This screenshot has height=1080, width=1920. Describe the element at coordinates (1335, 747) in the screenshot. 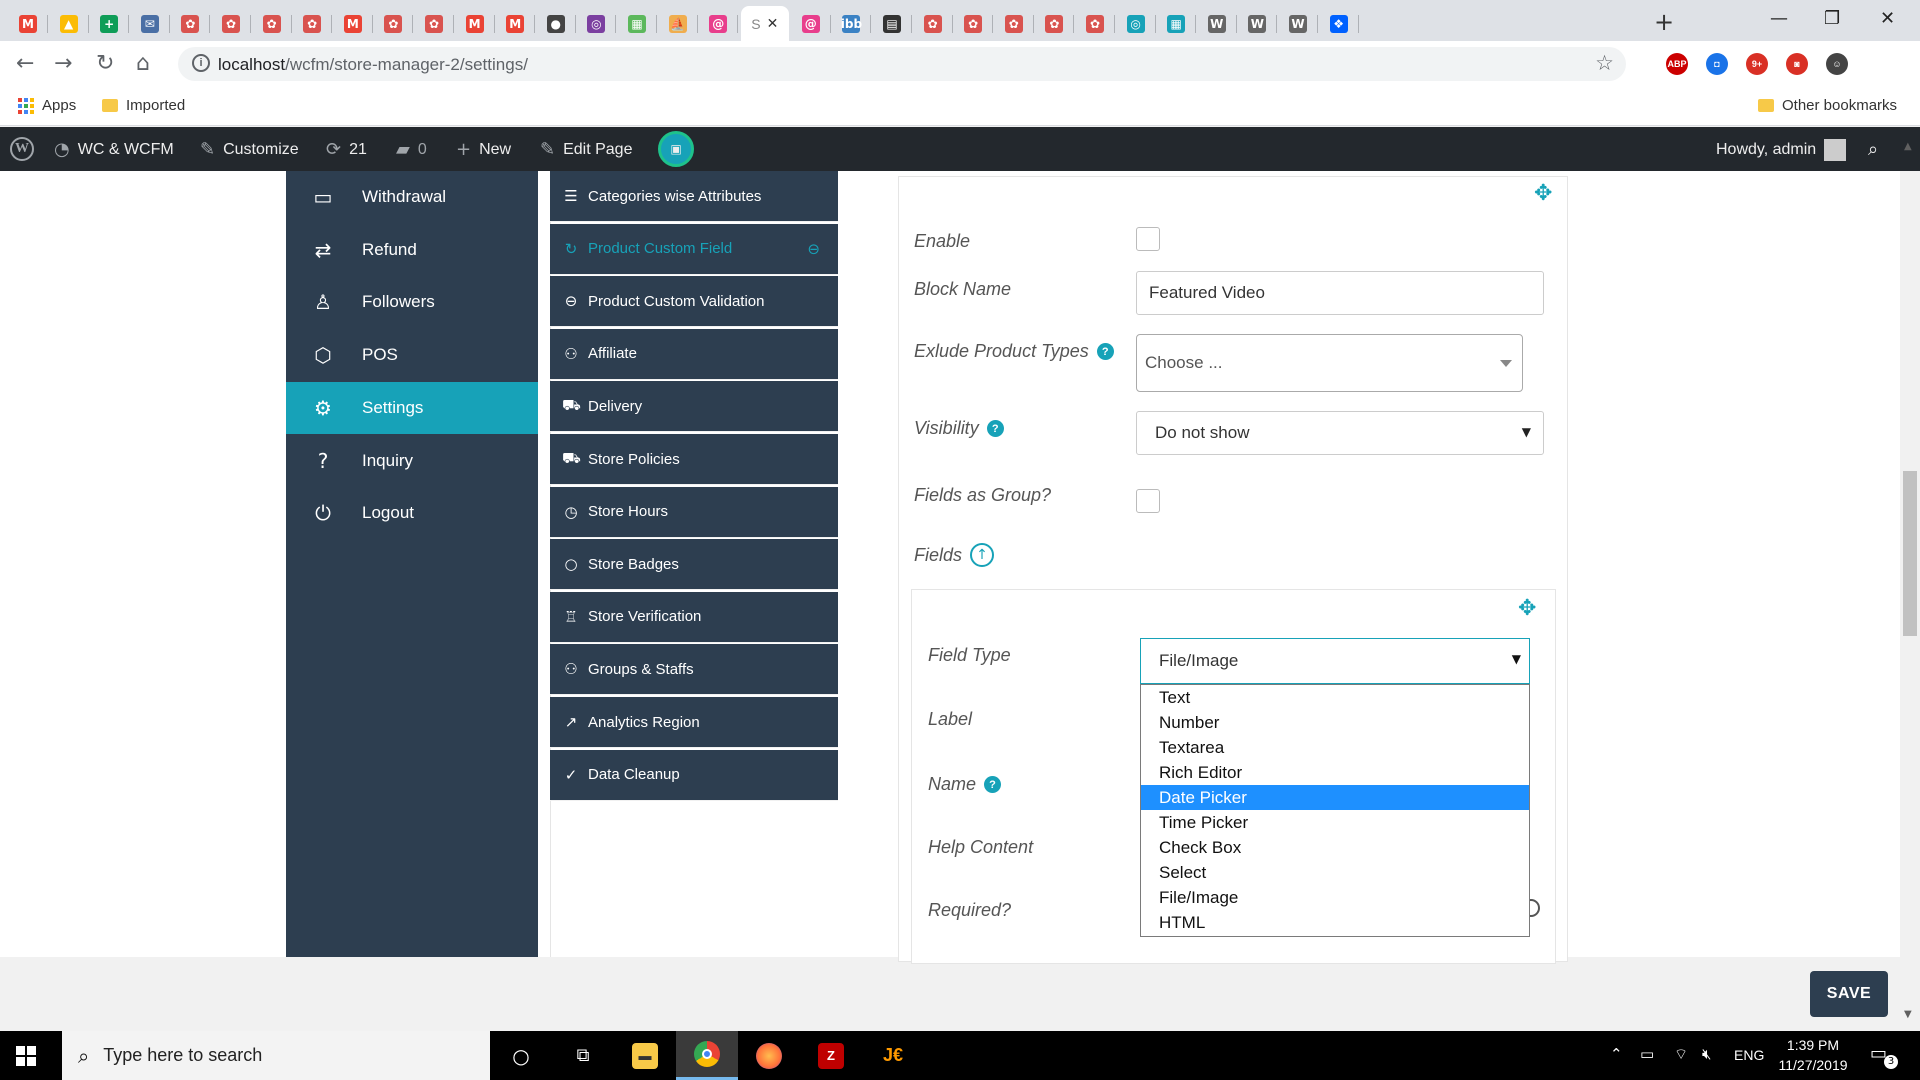

I see `dropdown-option: Textarea` at that location.